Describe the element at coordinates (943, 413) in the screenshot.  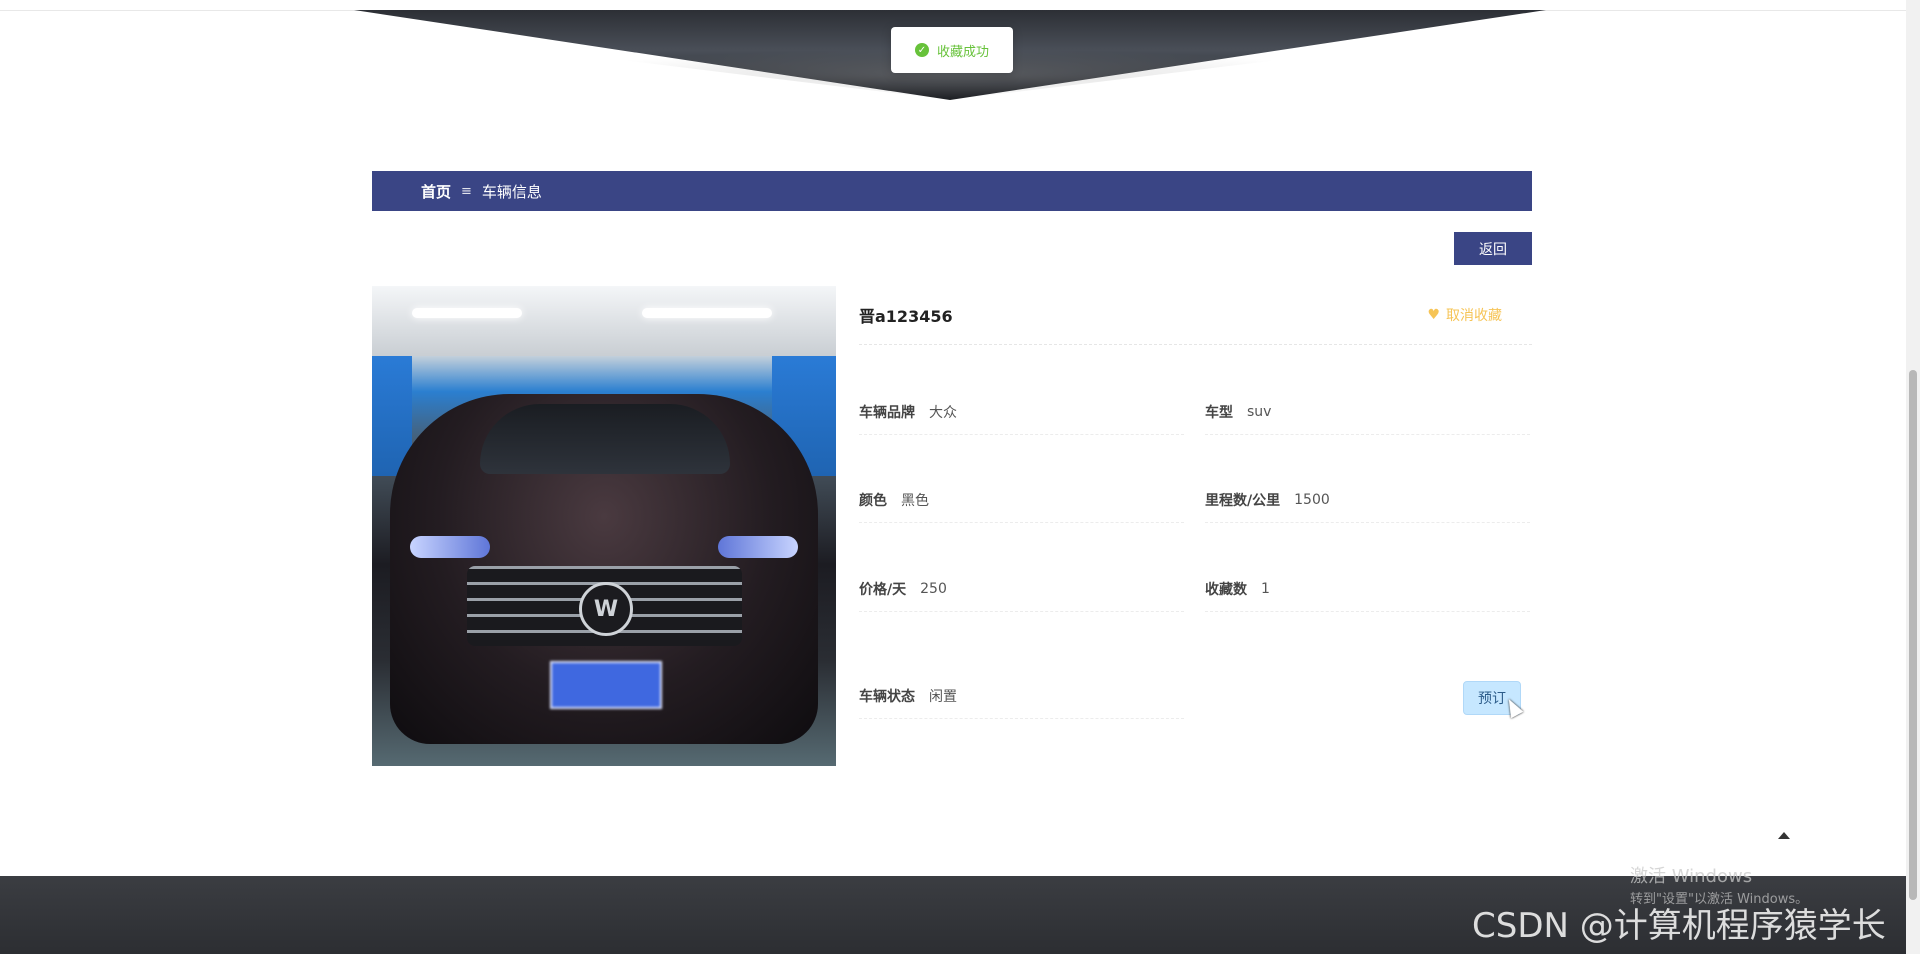
I see `field-value: 大众` at that location.